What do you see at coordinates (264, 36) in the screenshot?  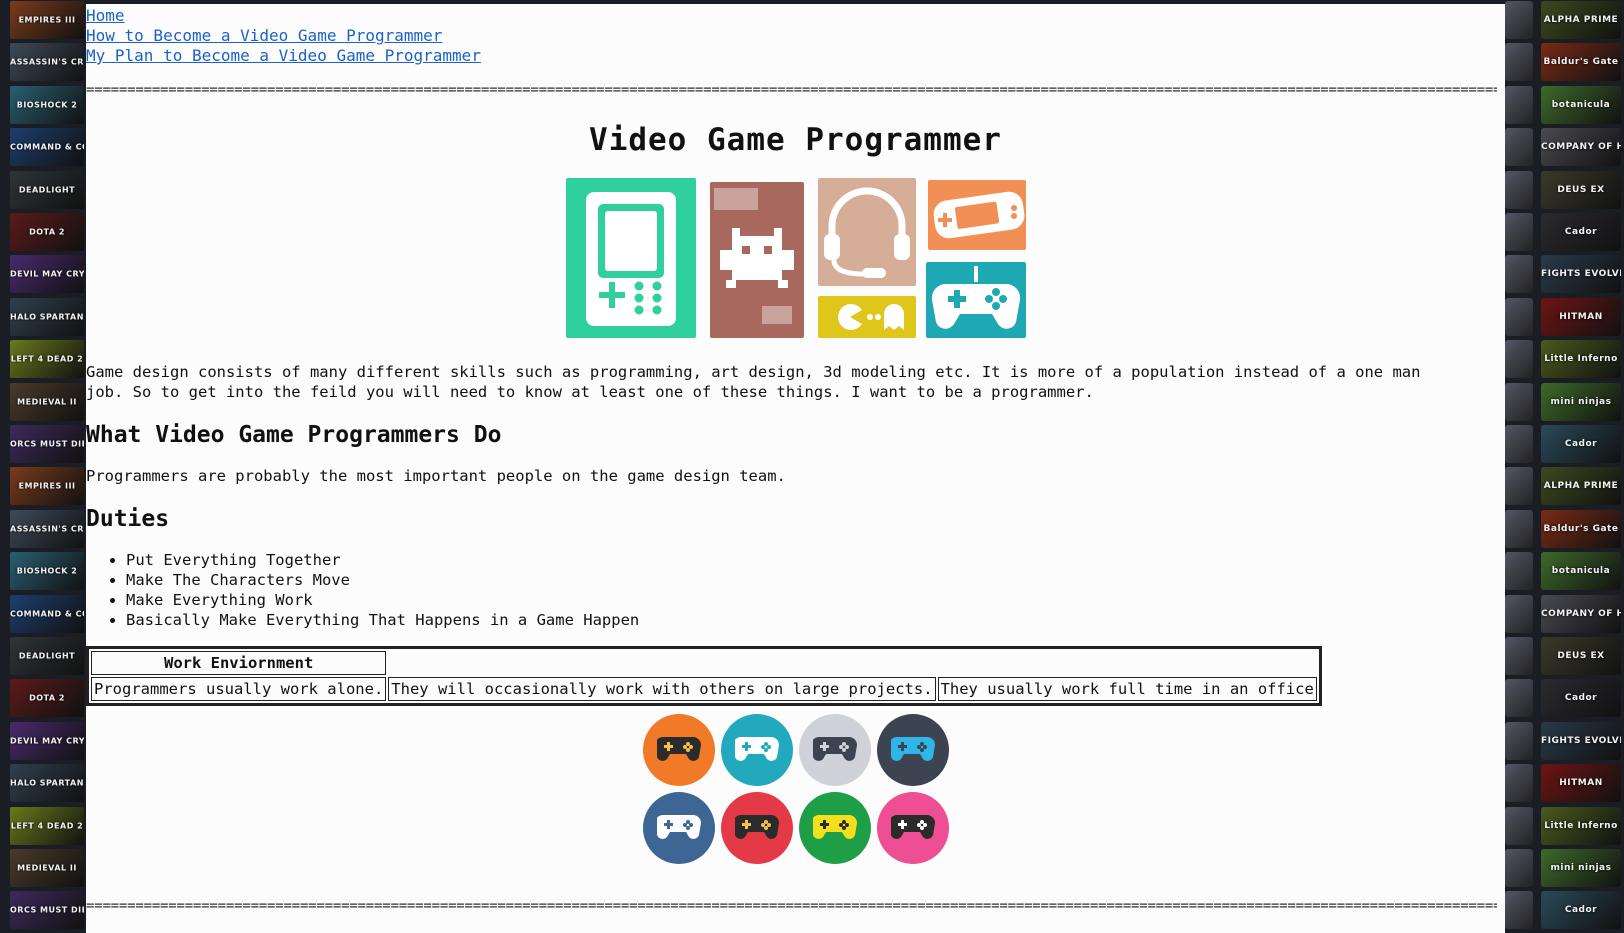 I see `nav-link-how-to-become: How to Become a Video Game Programmer` at bounding box center [264, 36].